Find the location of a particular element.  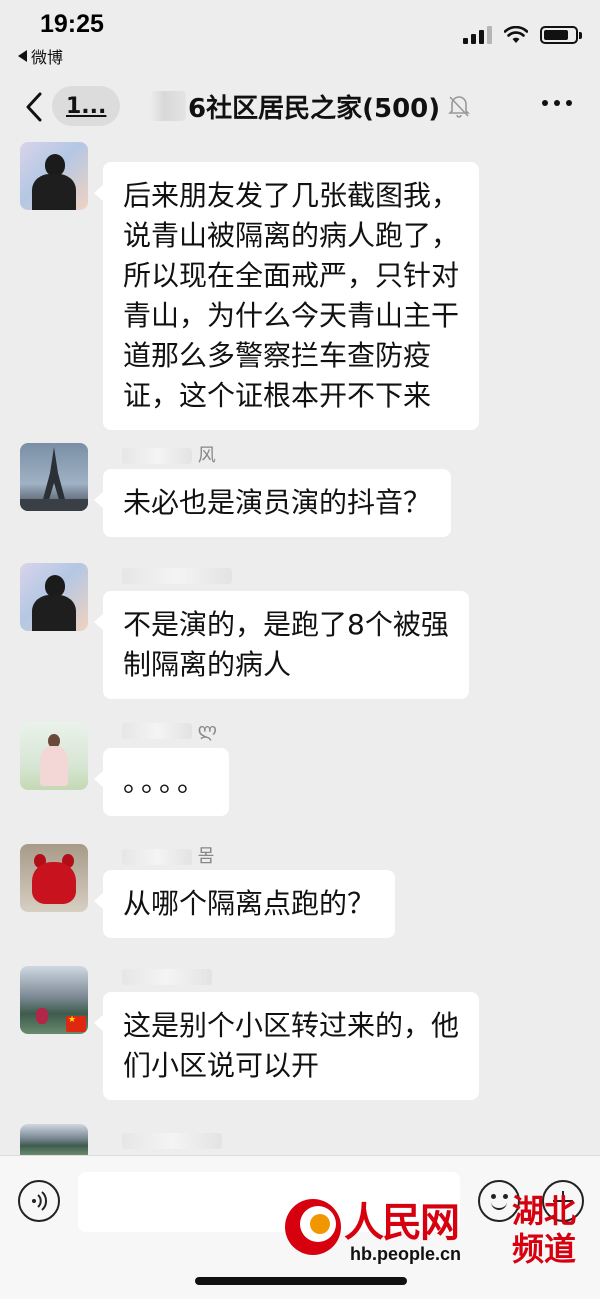

watermark-url: hb.people.cn is located at coordinates (406, 1254).